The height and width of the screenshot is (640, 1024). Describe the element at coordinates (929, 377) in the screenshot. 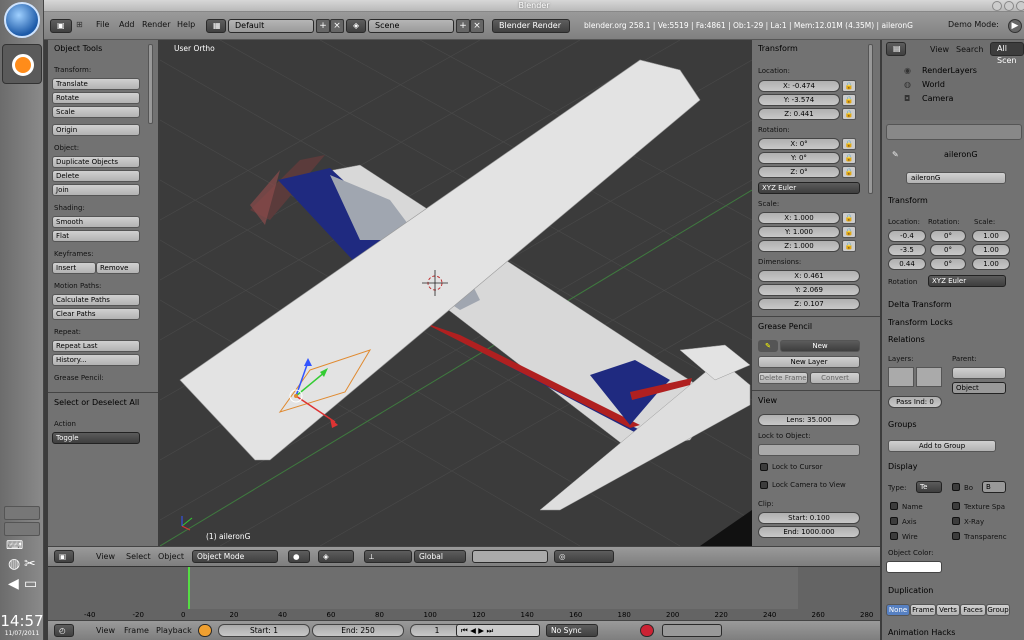

I see `layers-grid-b` at that location.